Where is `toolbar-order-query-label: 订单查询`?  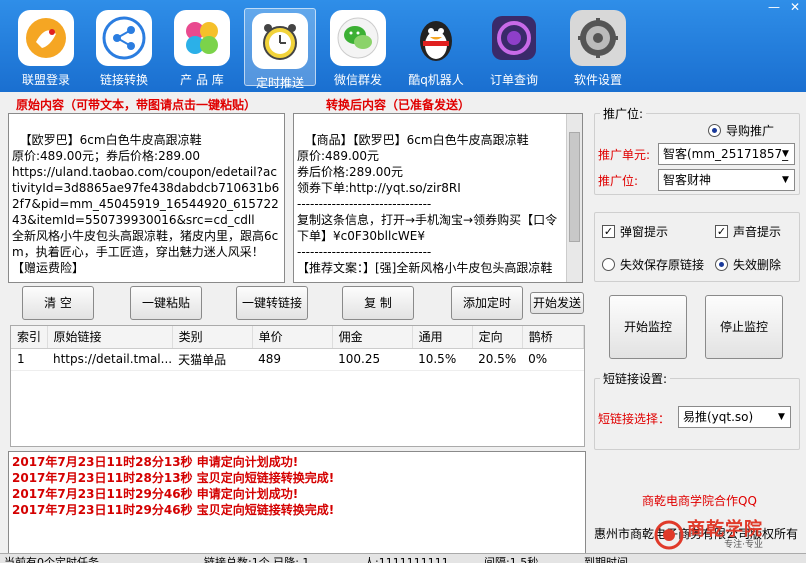 toolbar-order-query-label: 订单查询 is located at coordinates (513, 80).